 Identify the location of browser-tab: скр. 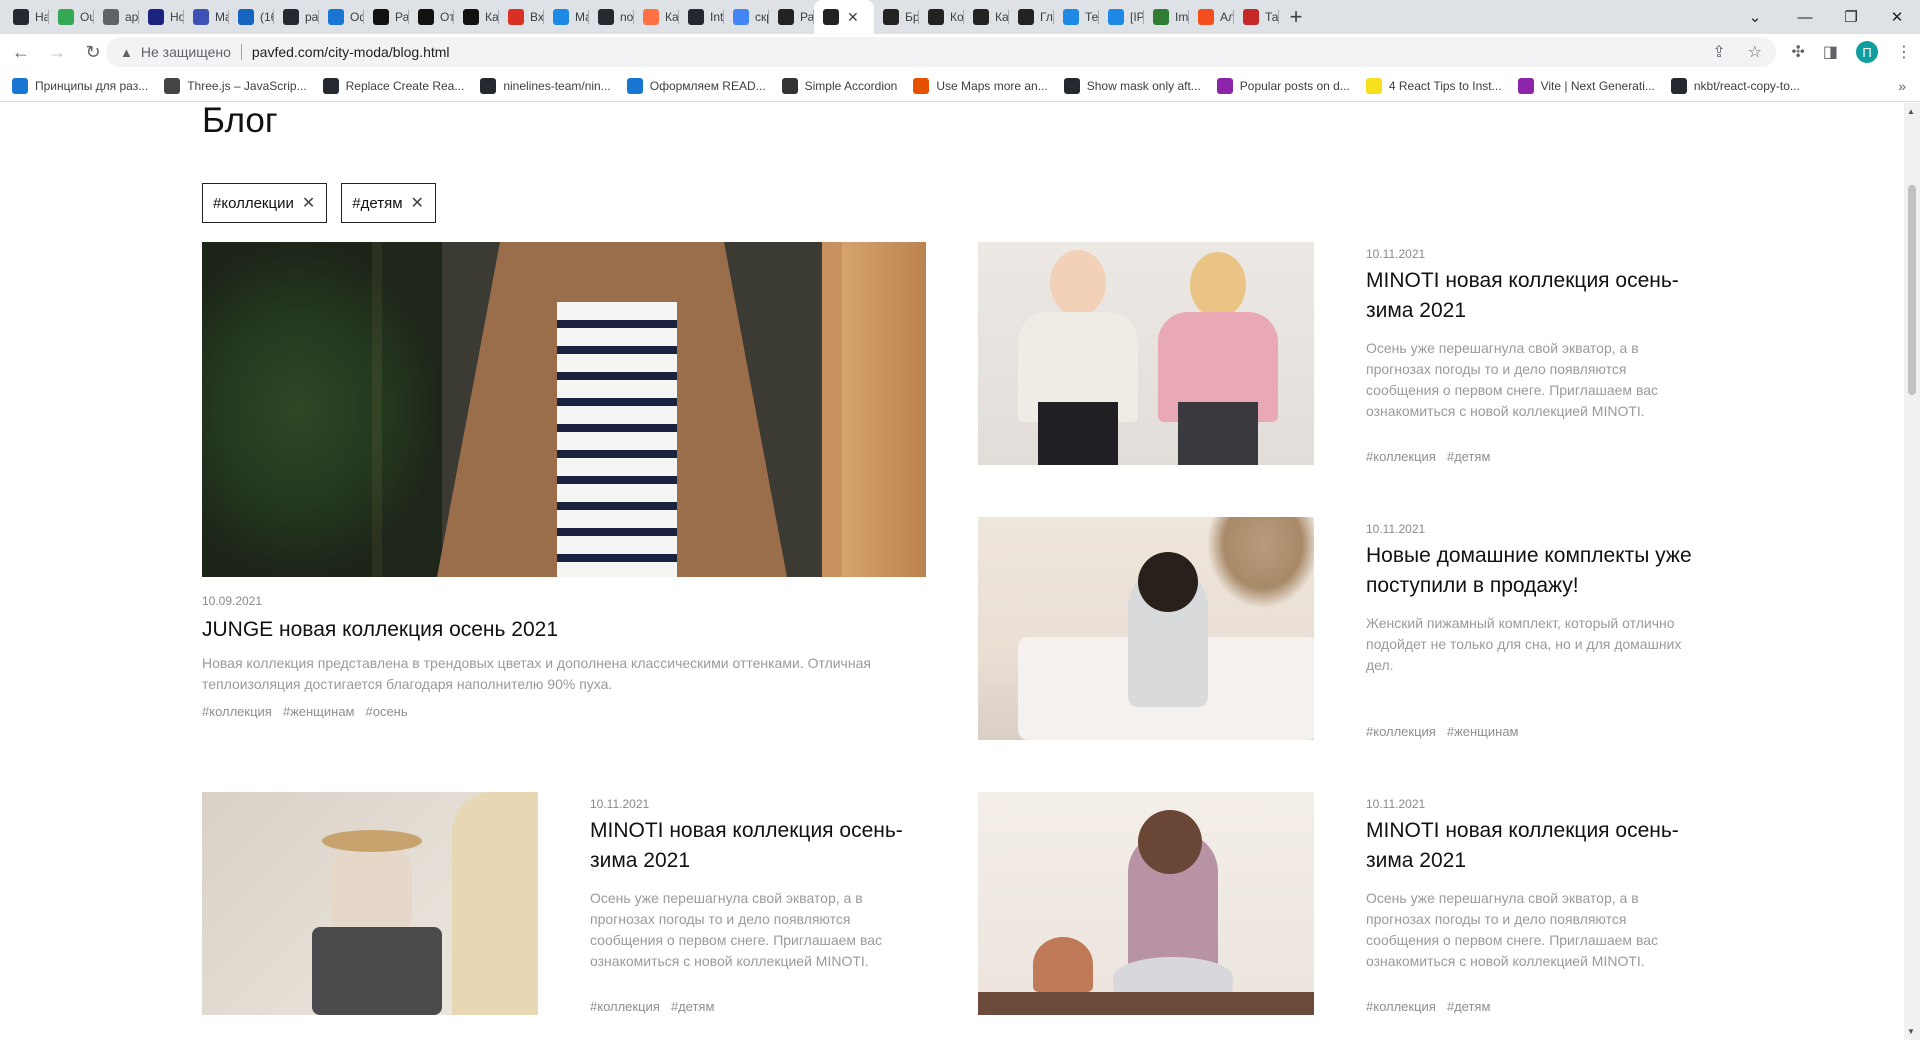
(746, 17).